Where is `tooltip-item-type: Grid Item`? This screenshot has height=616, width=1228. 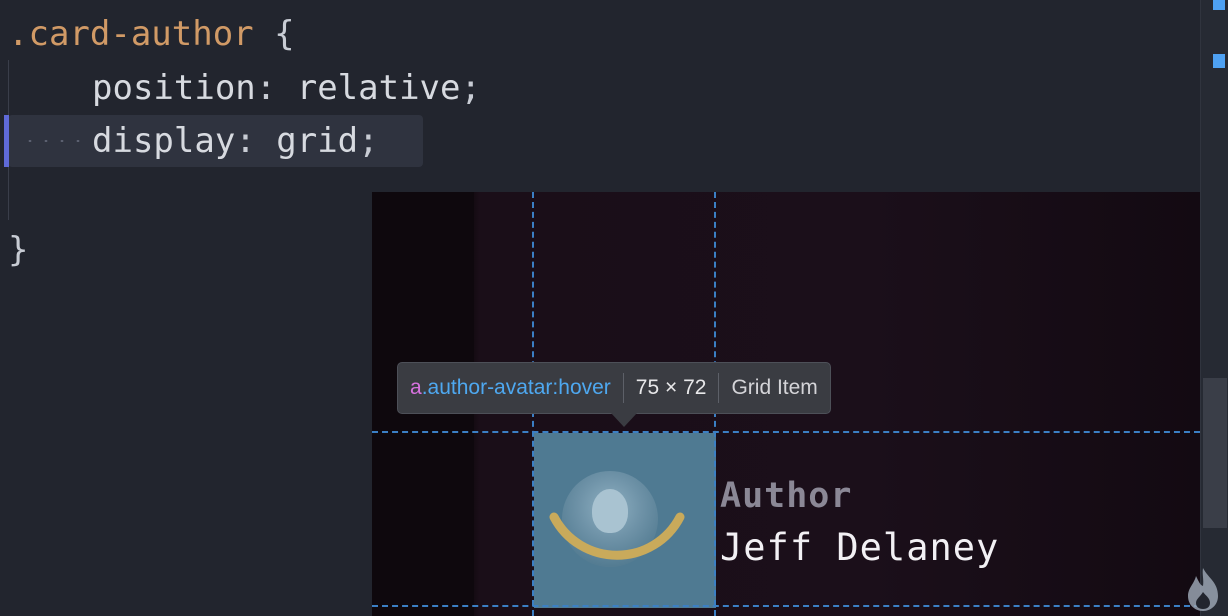
tooltip-item-type: Grid Item is located at coordinates (774, 387).